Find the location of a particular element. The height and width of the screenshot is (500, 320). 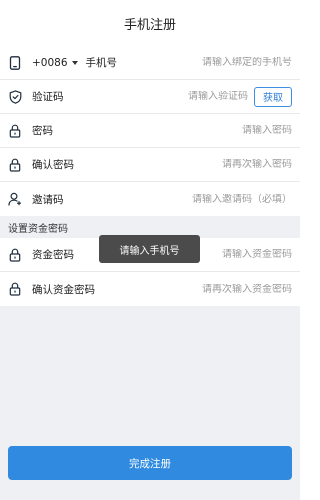

confirm-password-input is located at coordinates (186, 164).